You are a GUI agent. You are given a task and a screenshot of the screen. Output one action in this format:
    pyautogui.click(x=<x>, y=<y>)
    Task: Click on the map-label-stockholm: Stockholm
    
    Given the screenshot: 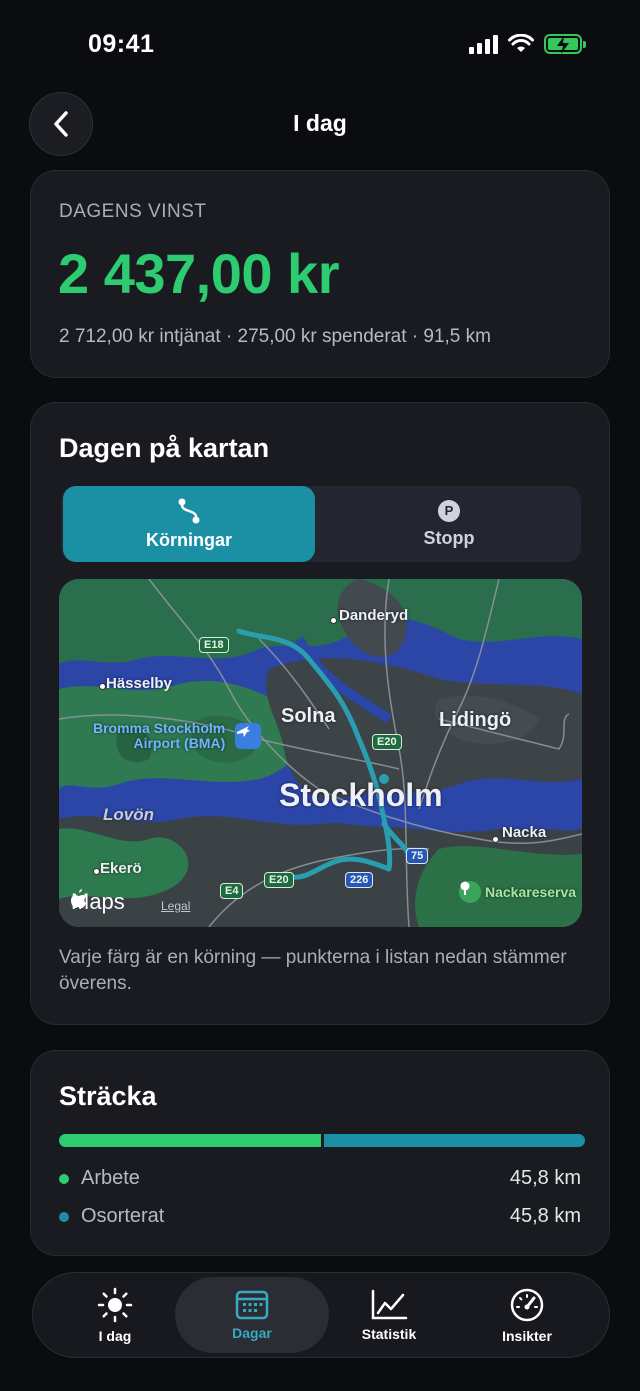 What is the action you would take?
    pyautogui.click(x=361, y=795)
    